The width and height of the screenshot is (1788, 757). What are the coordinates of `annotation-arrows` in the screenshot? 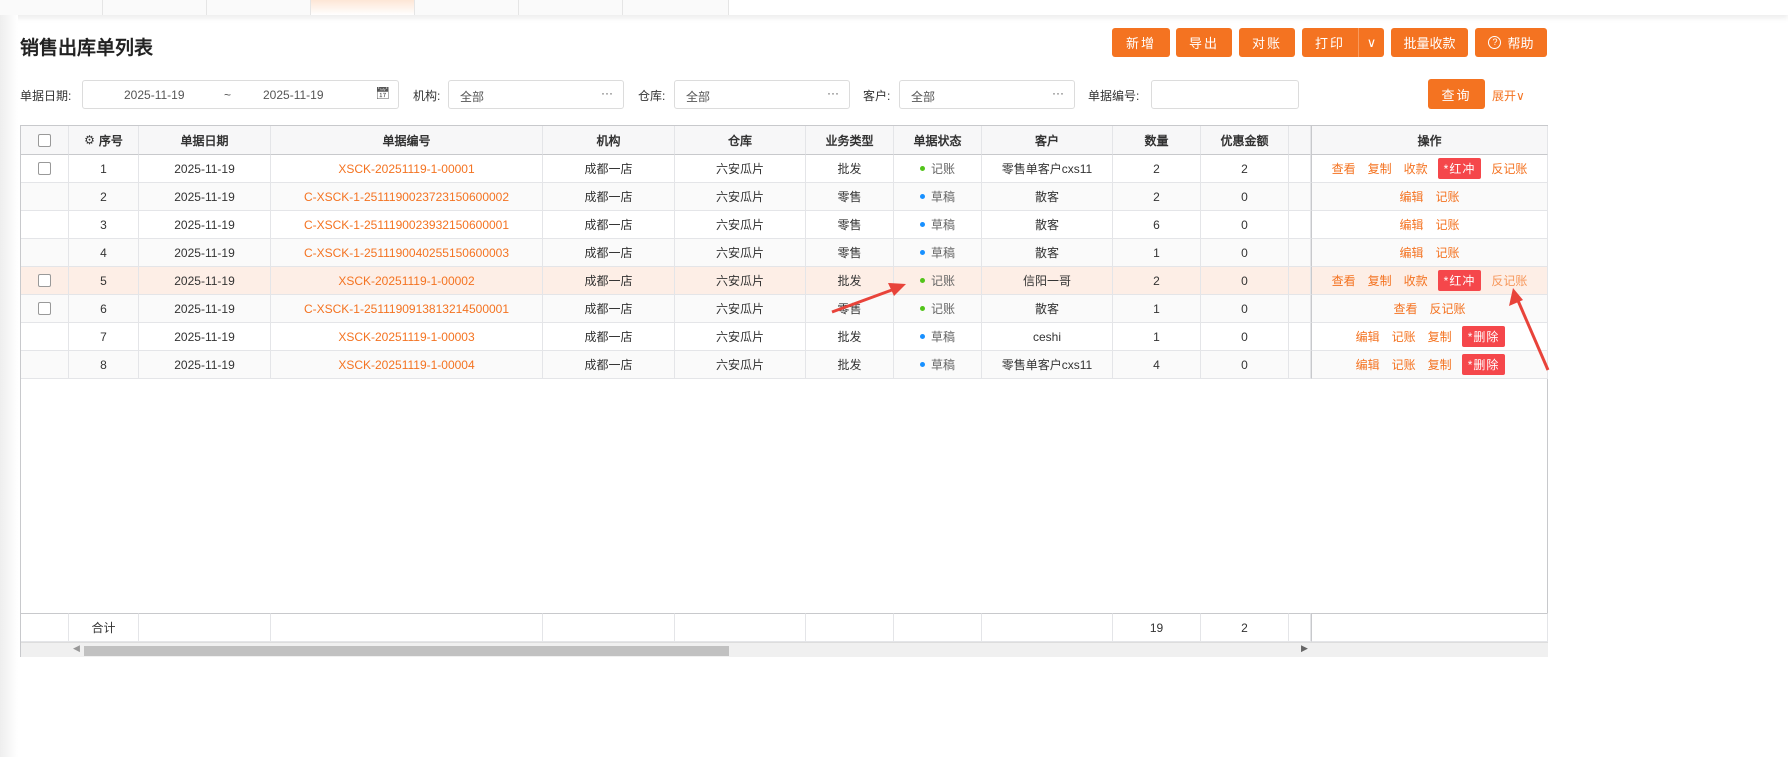 It's located at (1190, 327).